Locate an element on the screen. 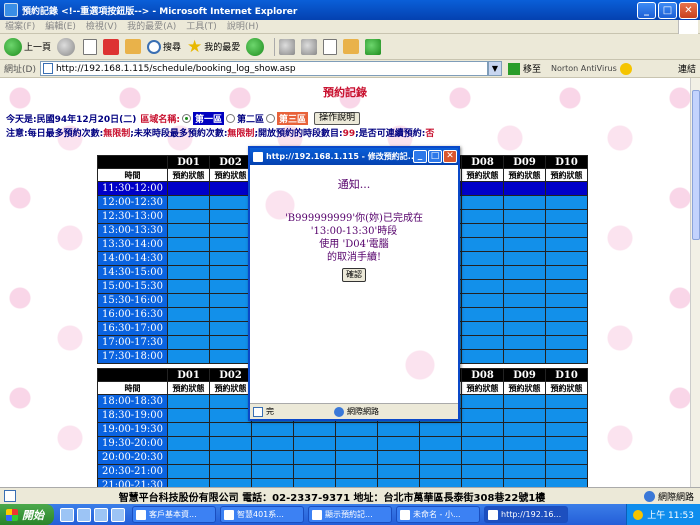 Image resolution: width=700 pixels, height=525 pixels. app-quicklaunch-icon is located at coordinates (118, 514).